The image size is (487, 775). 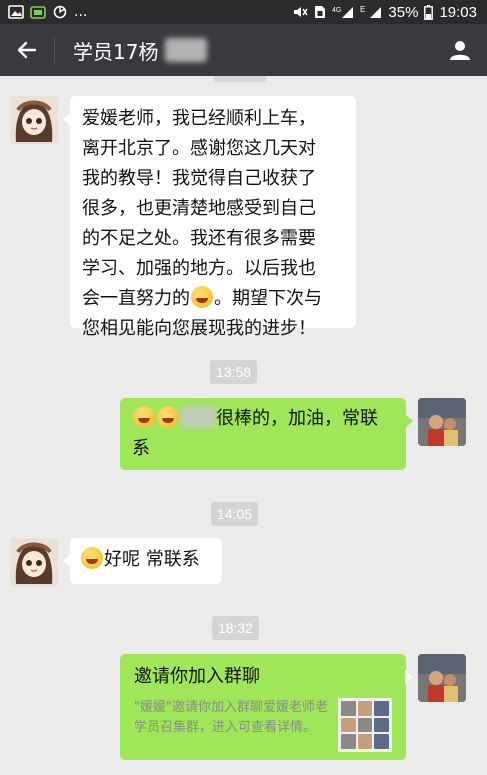 What do you see at coordinates (202, 297) in the screenshot?
I see `grin-emoji-icon` at bounding box center [202, 297].